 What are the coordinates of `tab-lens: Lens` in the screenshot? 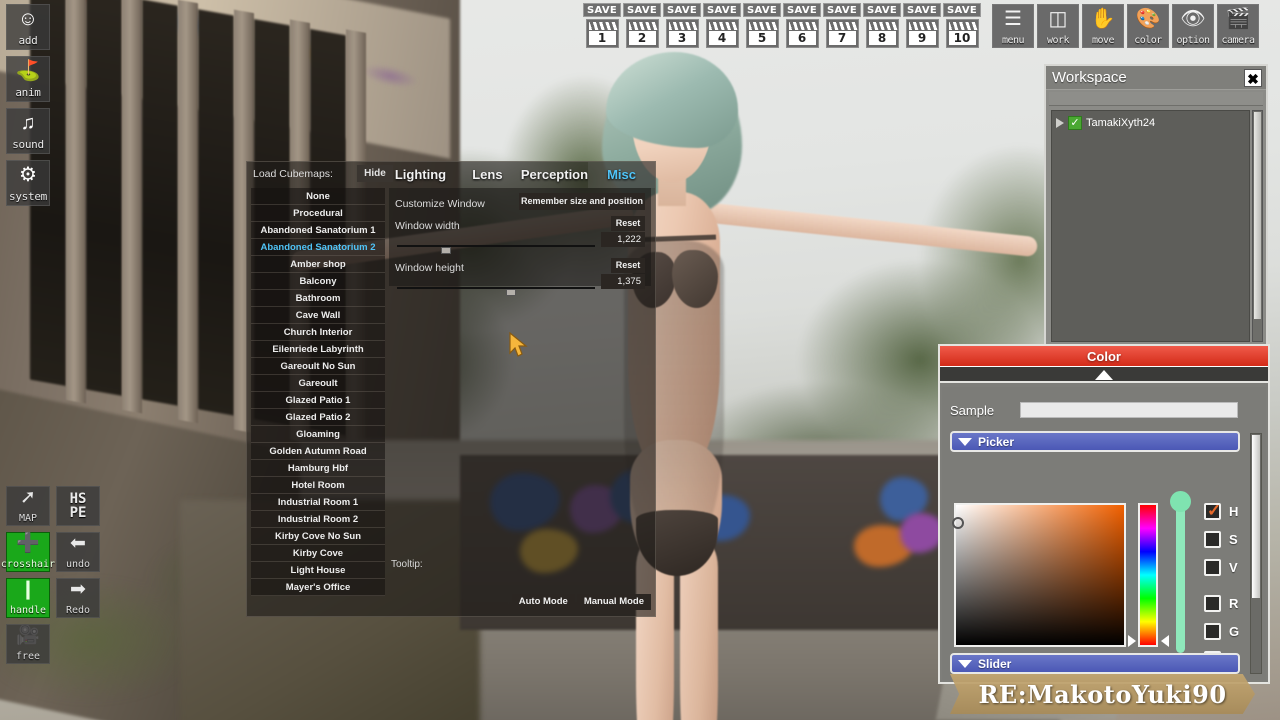 It's located at (487, 175).